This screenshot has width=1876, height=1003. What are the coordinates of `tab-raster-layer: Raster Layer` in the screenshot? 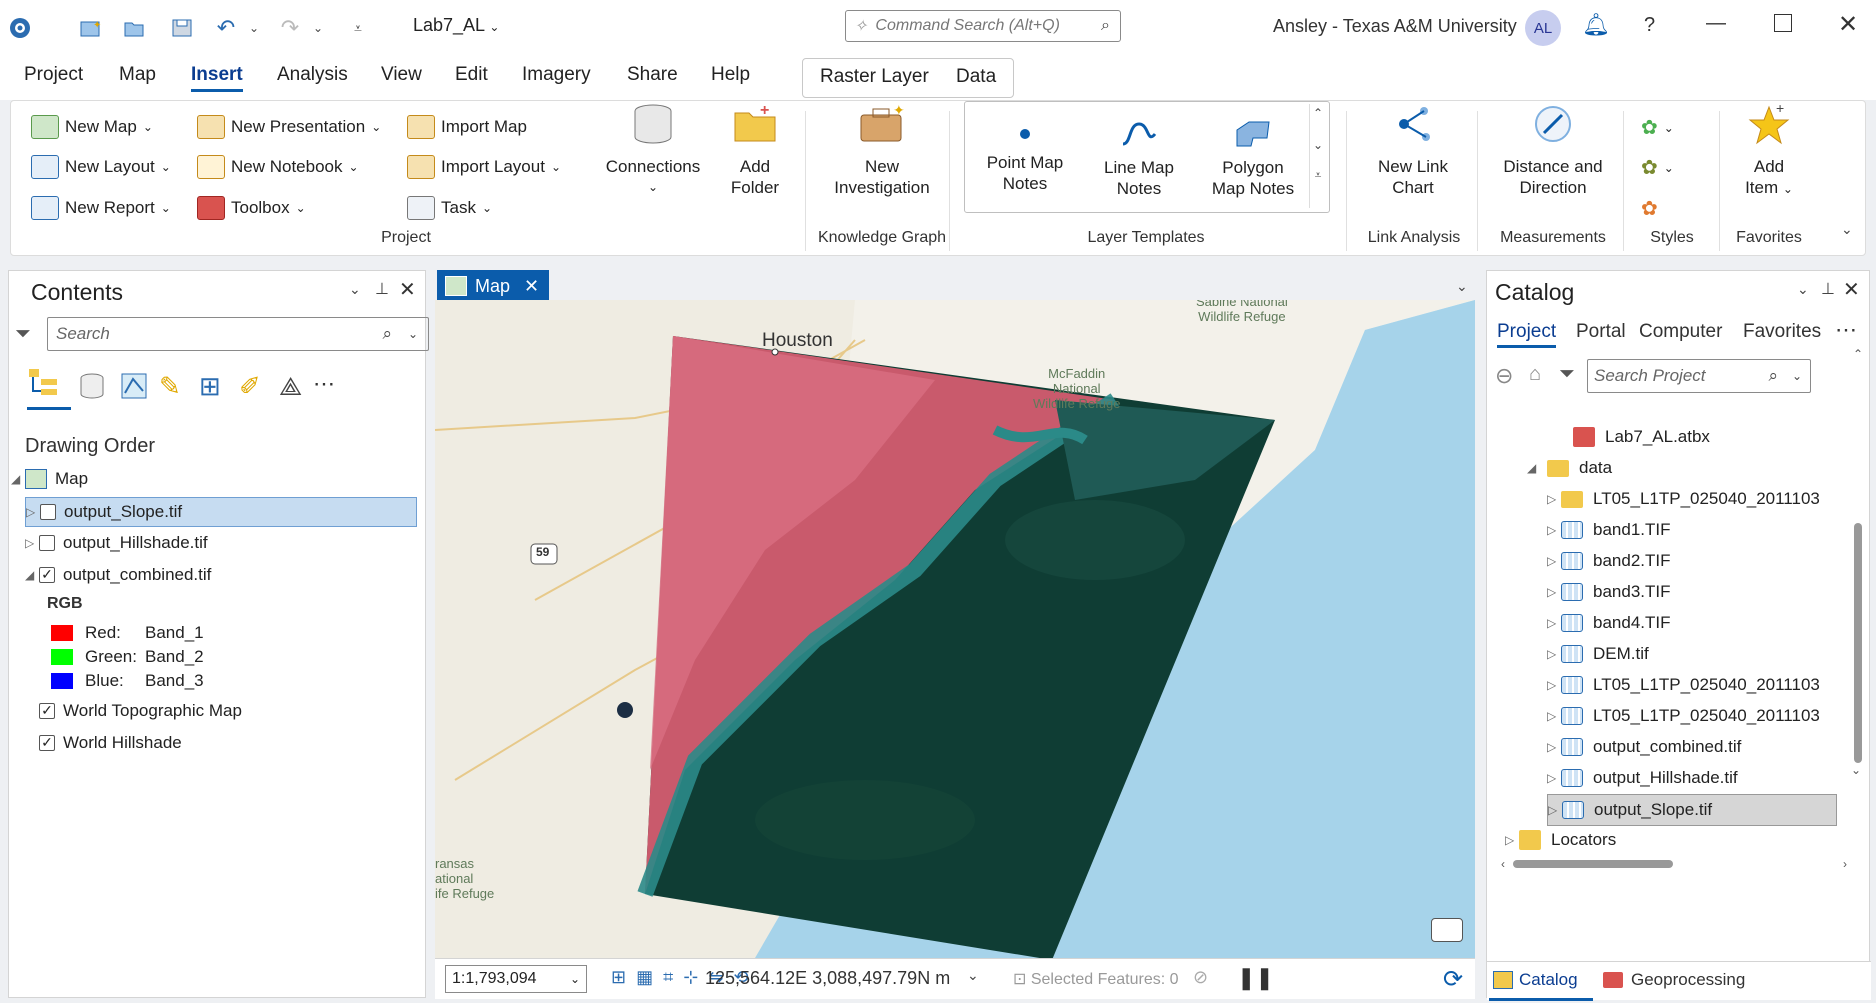 It's located at (874, 77).